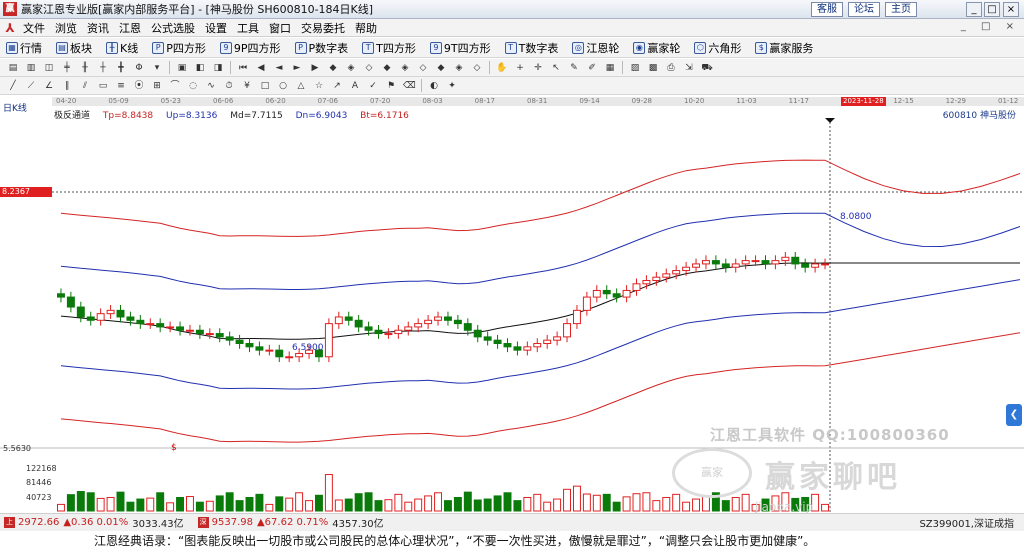  What do you see at coordinates (182, 68) in the screenshot?
I see `select-icon: ▣` at bounding box center [182, 68].